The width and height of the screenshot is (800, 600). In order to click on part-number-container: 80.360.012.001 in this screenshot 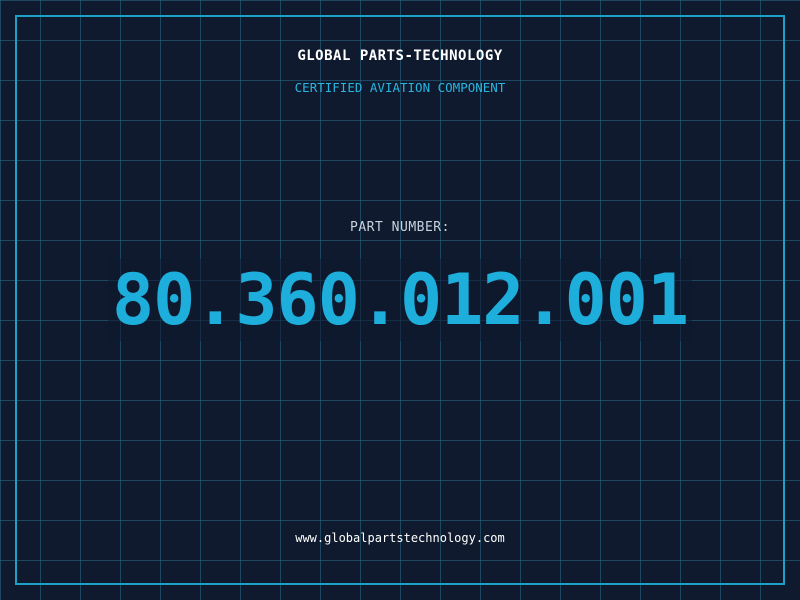, I will do `click(400, 300)`.